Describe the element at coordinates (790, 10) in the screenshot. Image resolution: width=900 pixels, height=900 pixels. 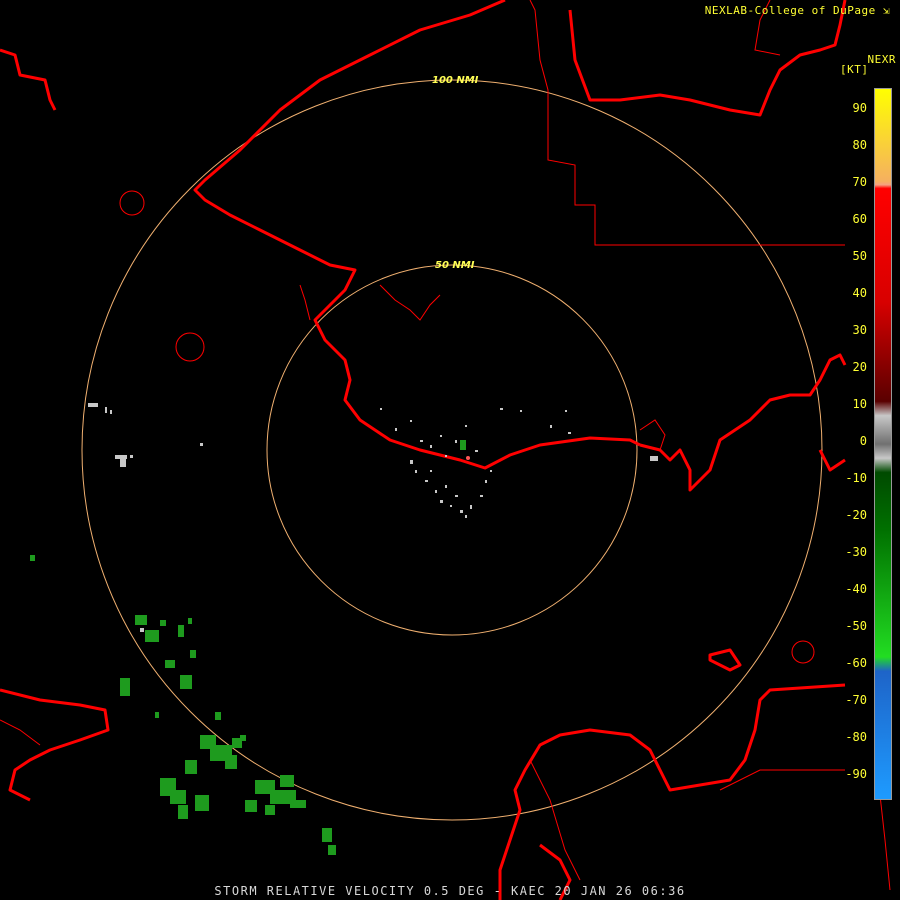
I see `credit-text: NEXLAB-College of DuPage` at that location.